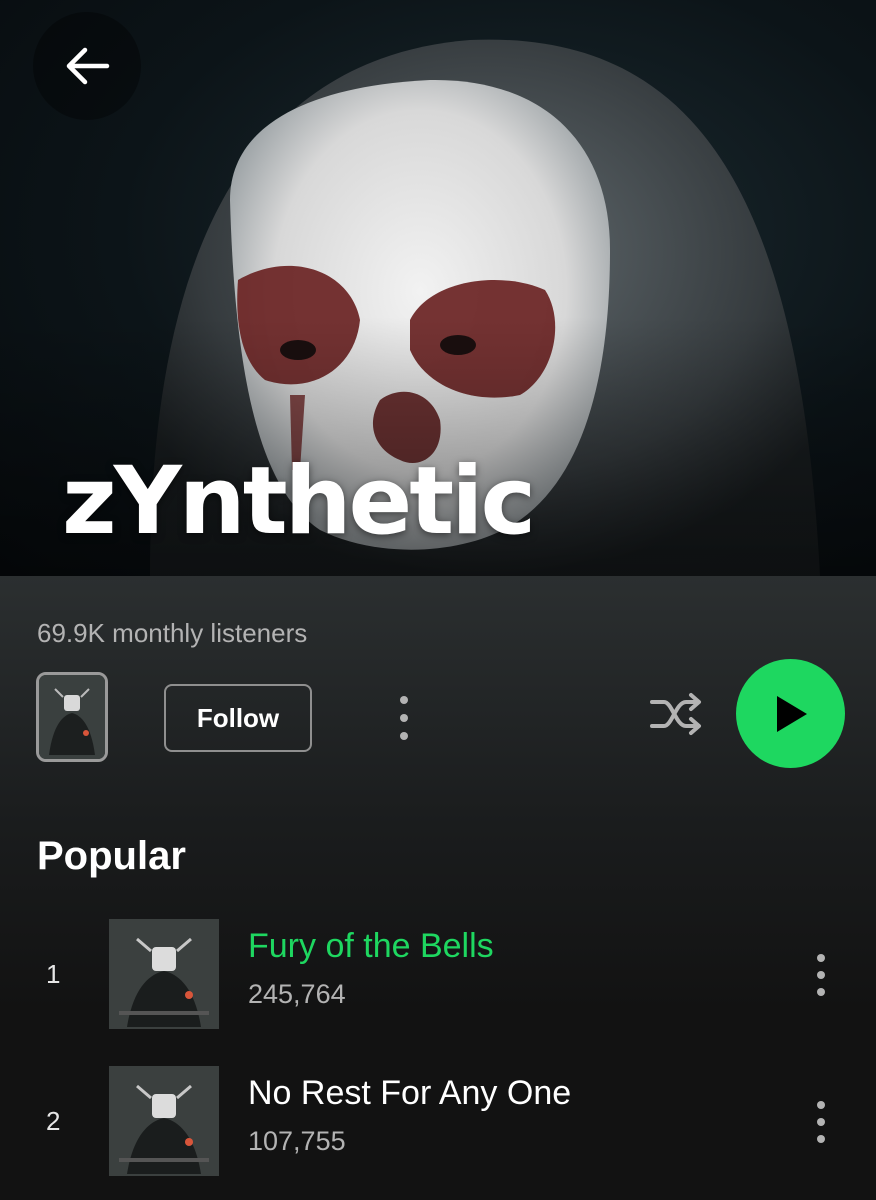 The height and width of the screenshot is (1200, 876). Describe the element at coordinates (238, 718) in the screenshot. I see `follow-button: Follow` at that location.